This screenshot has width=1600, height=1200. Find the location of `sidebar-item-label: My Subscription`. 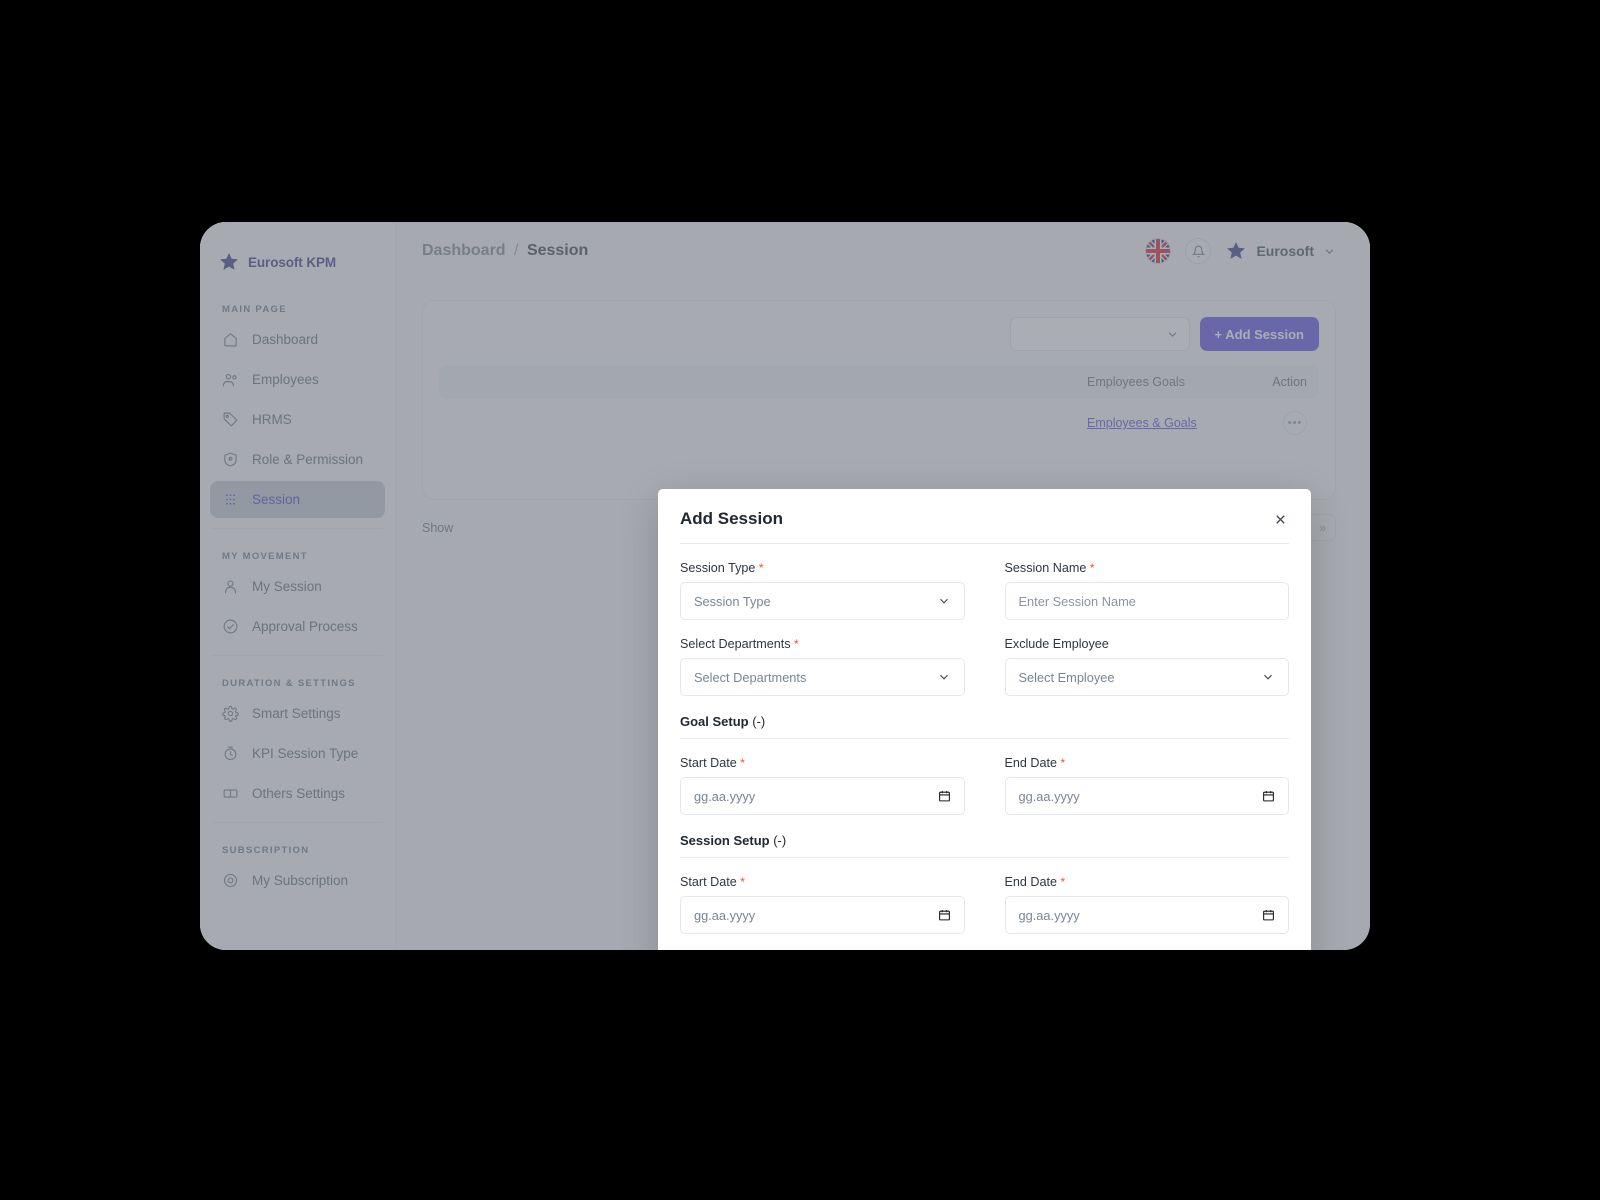

sidebar-item-label: My Subscription is located at coordinates (300, 880).